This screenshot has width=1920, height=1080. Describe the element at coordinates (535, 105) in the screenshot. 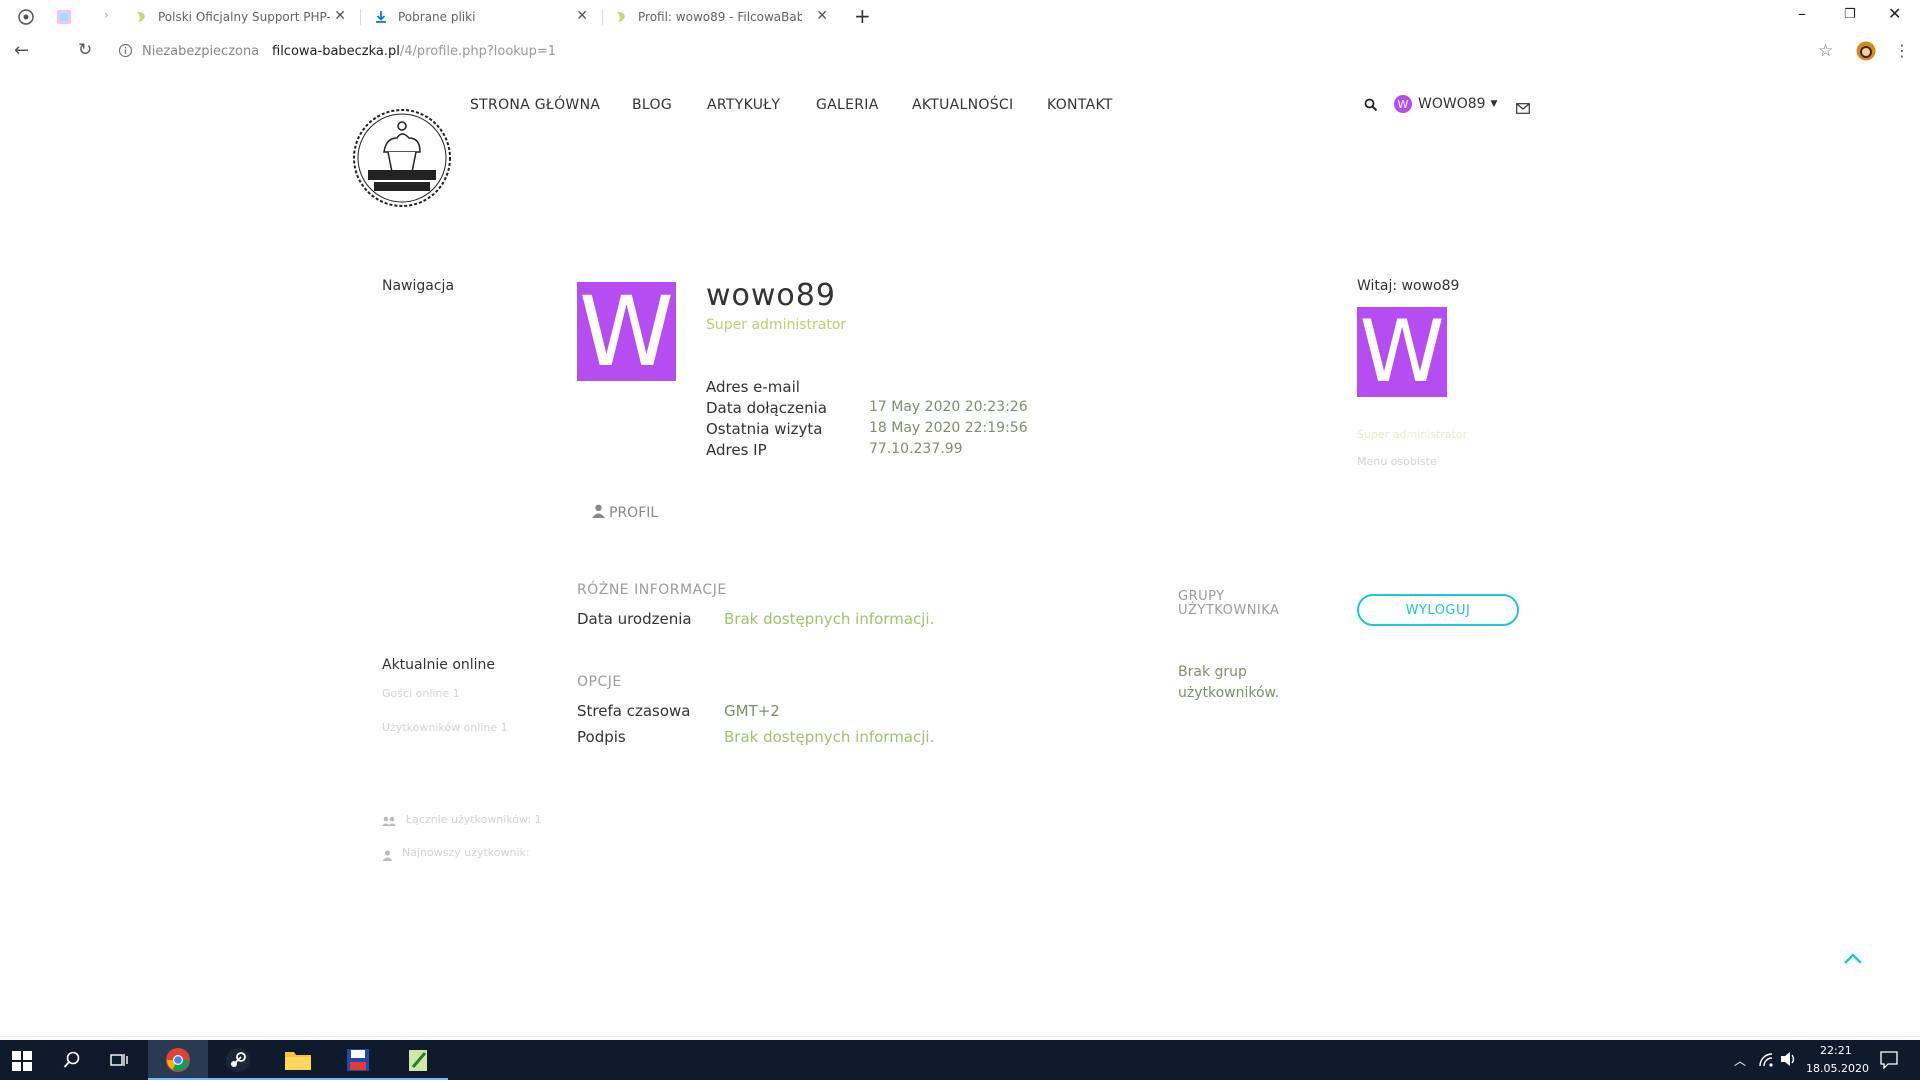

I see `nav-home: STRONA GŁÓWNA` at that location.